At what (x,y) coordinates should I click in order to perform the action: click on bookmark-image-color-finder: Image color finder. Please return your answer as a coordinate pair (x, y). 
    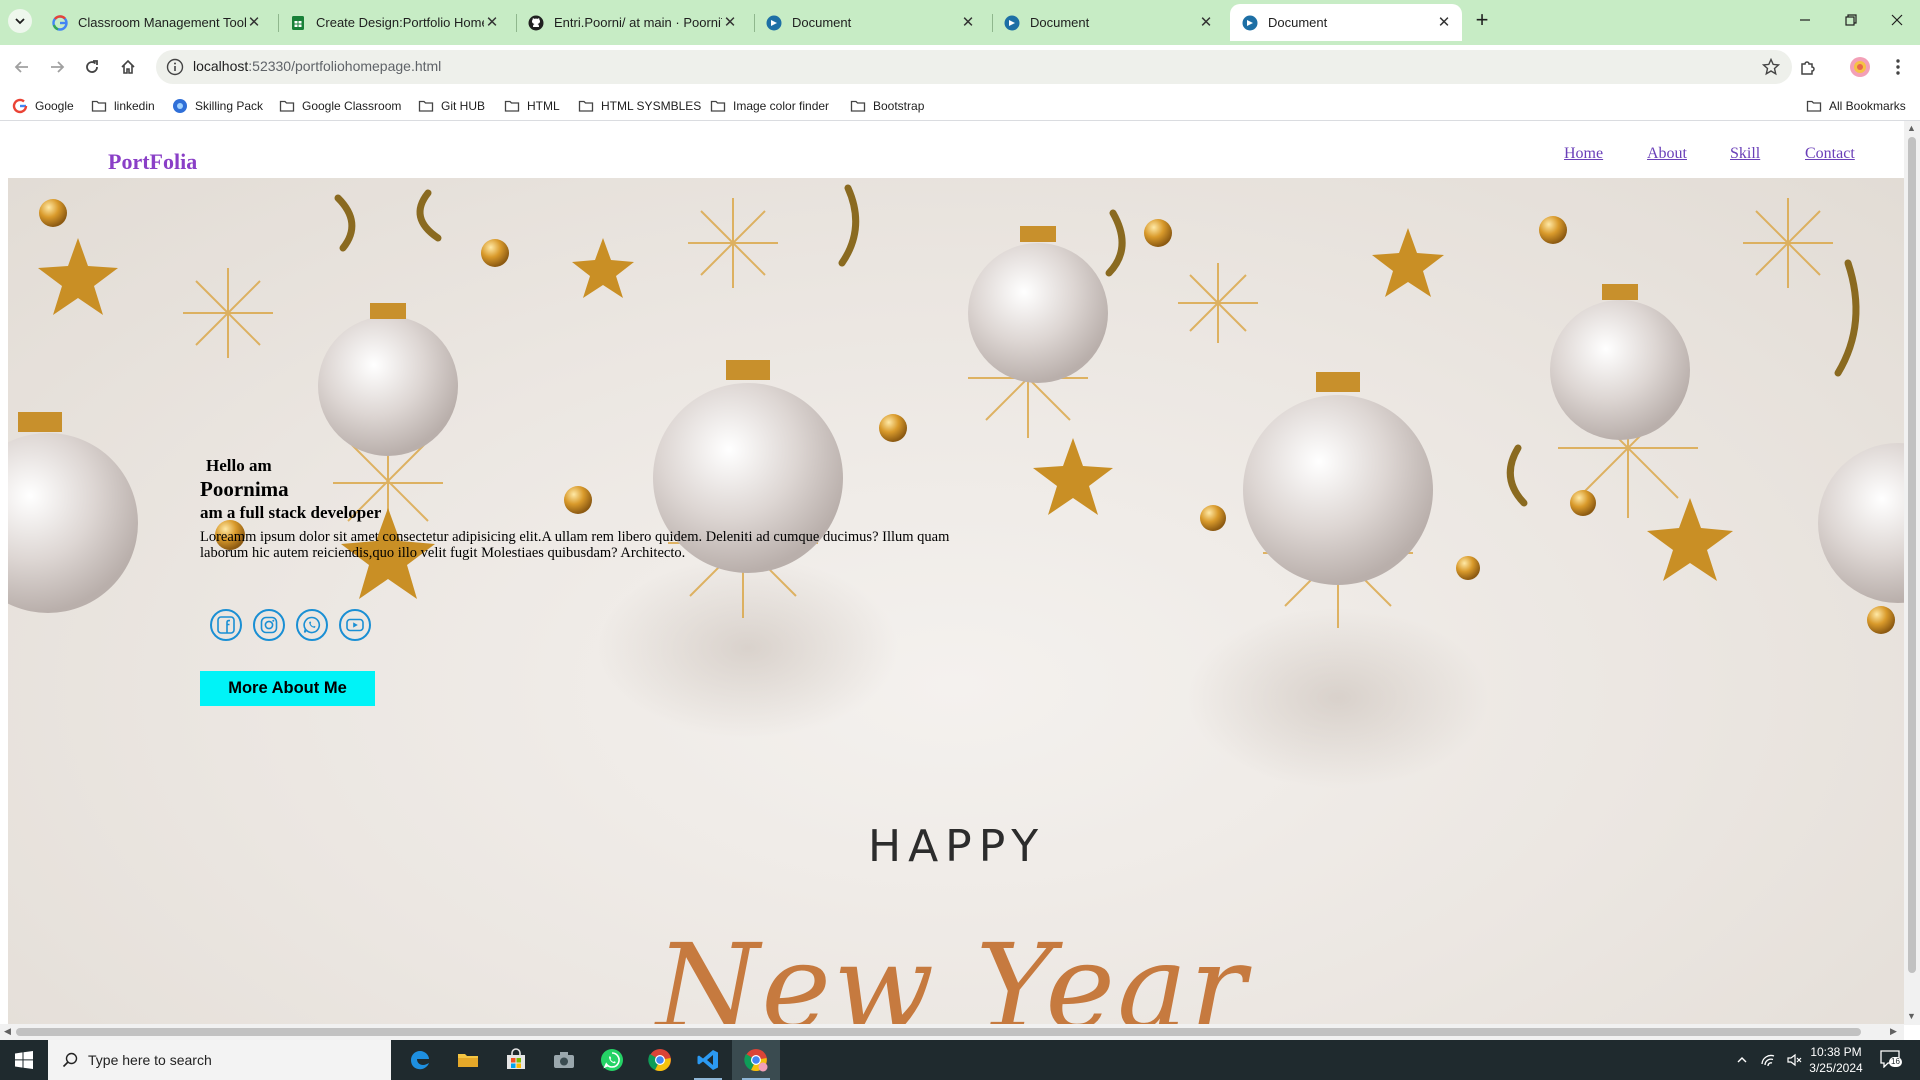
    Looking at the image, I should click on (769, 106).